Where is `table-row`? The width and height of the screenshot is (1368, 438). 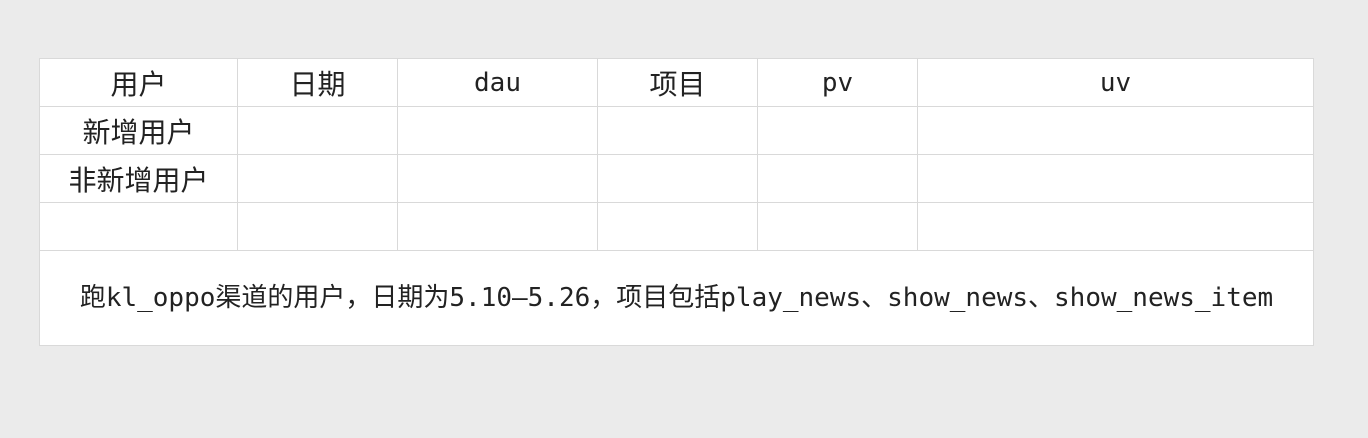 table-row is located at coordinates (676, 226).